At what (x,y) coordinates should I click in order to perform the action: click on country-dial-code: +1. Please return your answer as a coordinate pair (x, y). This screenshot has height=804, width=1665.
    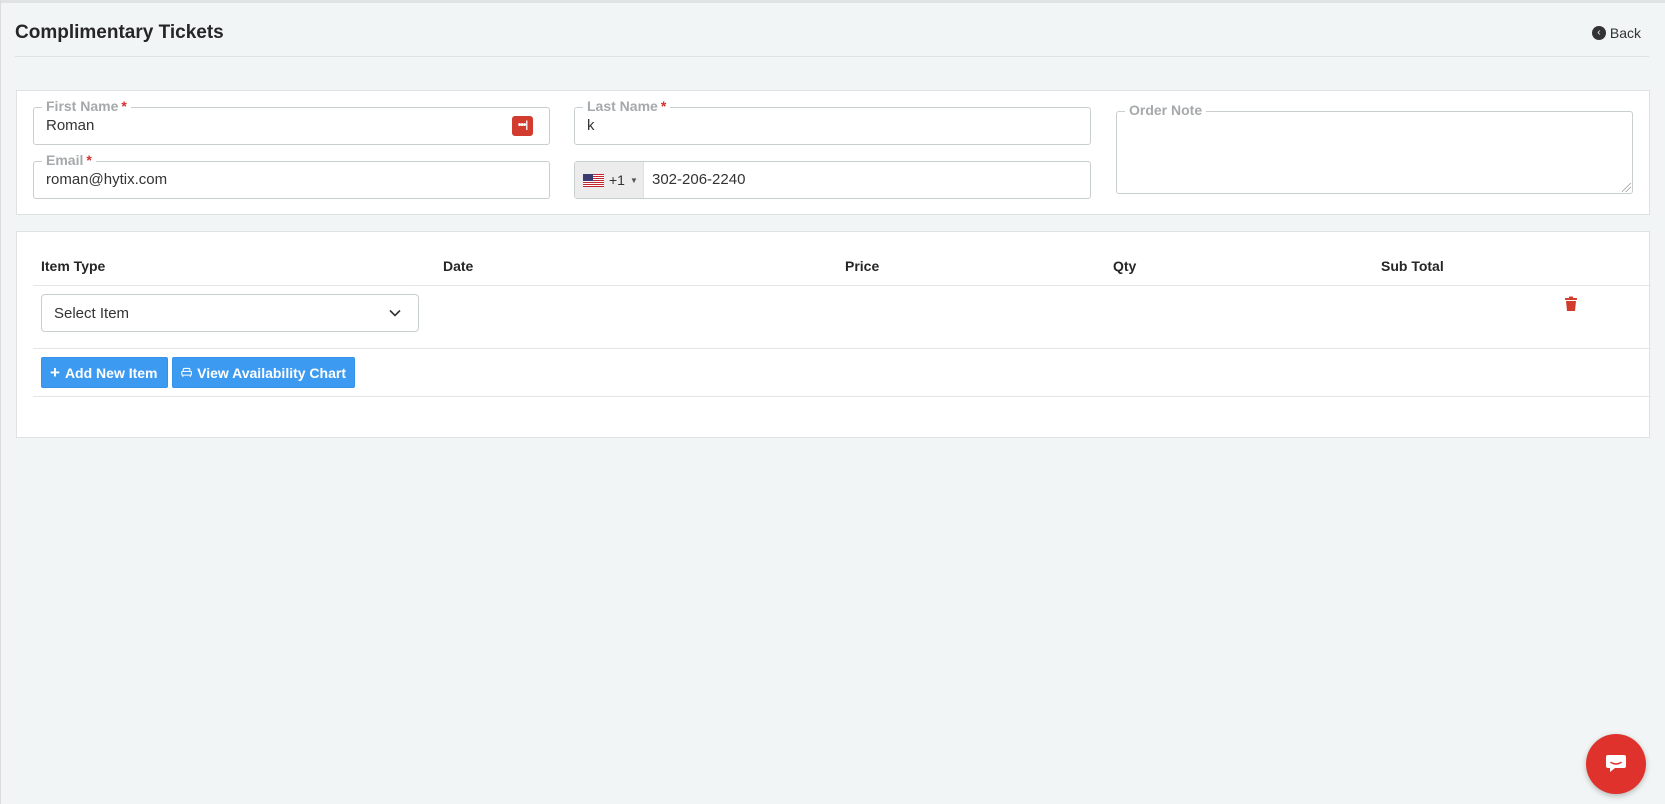
    Looking at the image, I should click on (617, 180).